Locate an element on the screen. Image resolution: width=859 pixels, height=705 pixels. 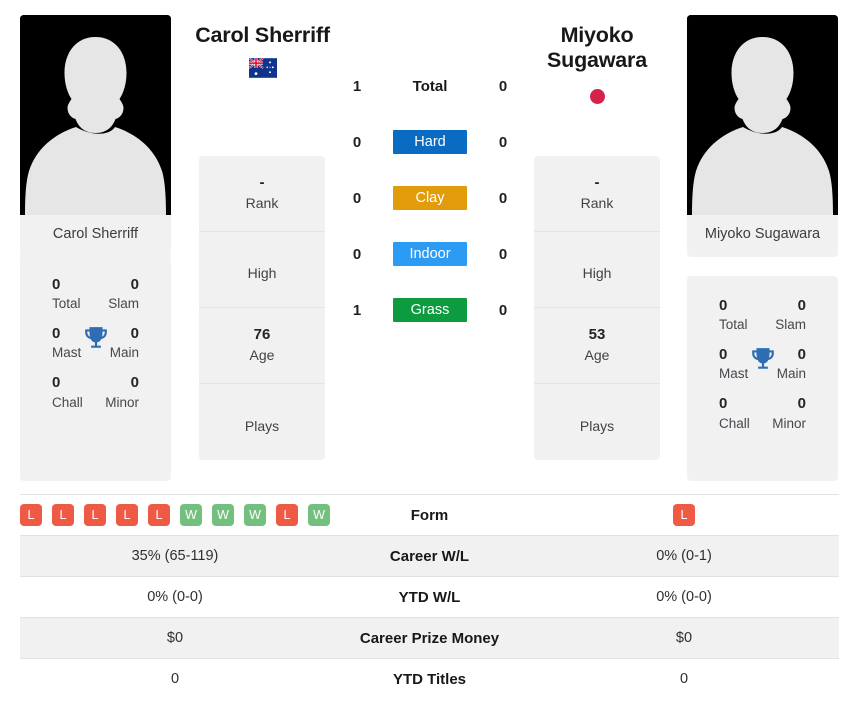
titles-total-label: Total is located at coordinates (66, 304).